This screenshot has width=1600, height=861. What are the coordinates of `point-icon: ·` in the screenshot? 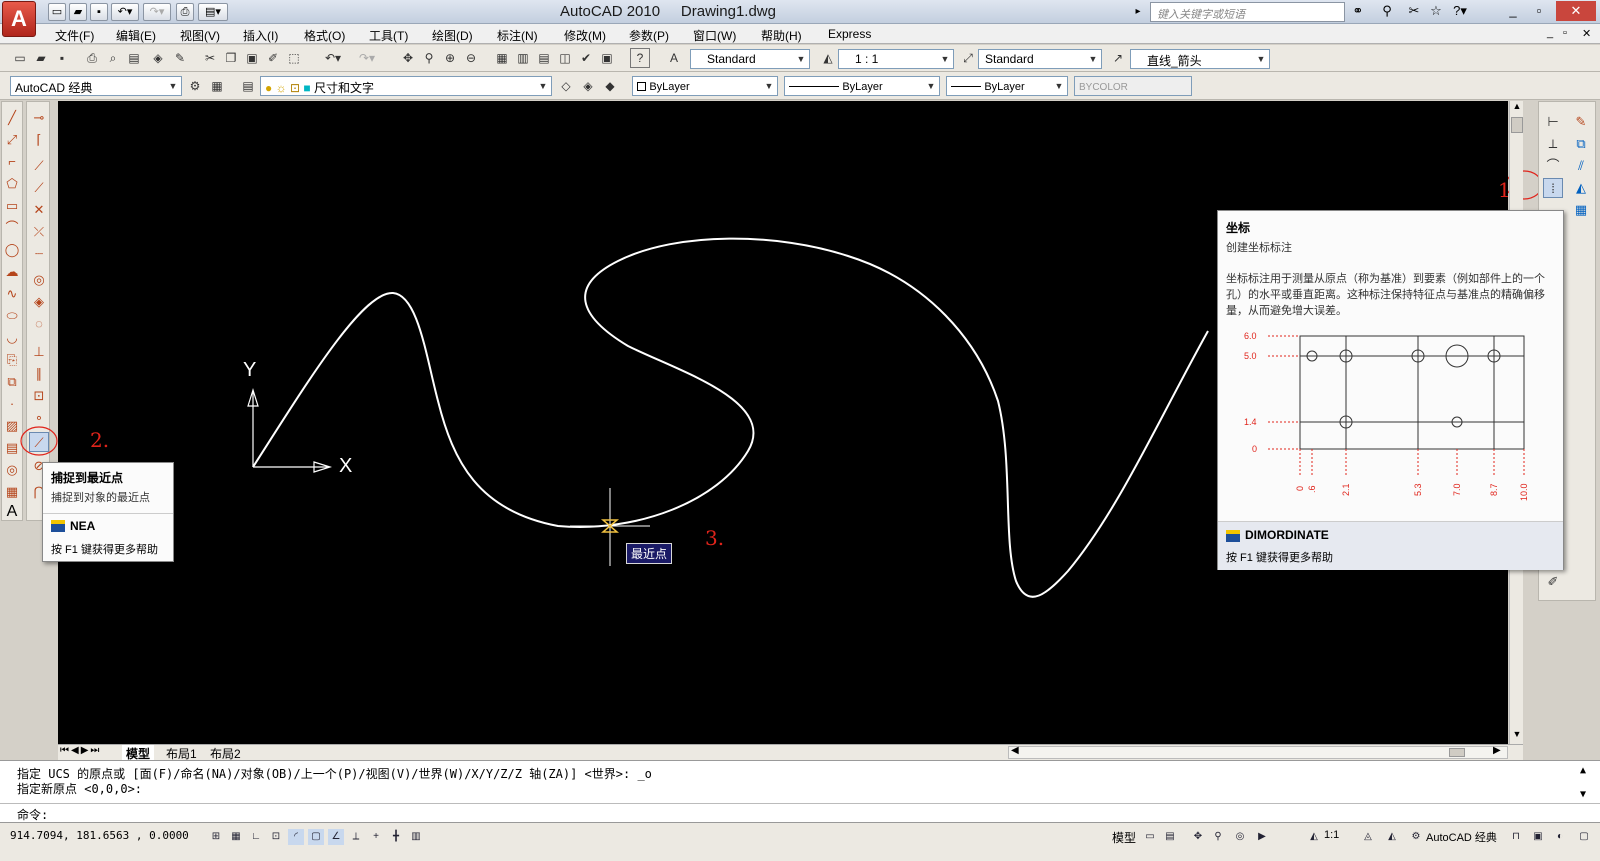 It's located at (12, 404).